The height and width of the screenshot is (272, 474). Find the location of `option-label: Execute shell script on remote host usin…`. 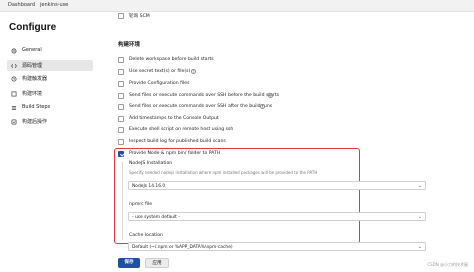

option-label: Execute shell script on remote host usin… is located at coordinates (181, 129).